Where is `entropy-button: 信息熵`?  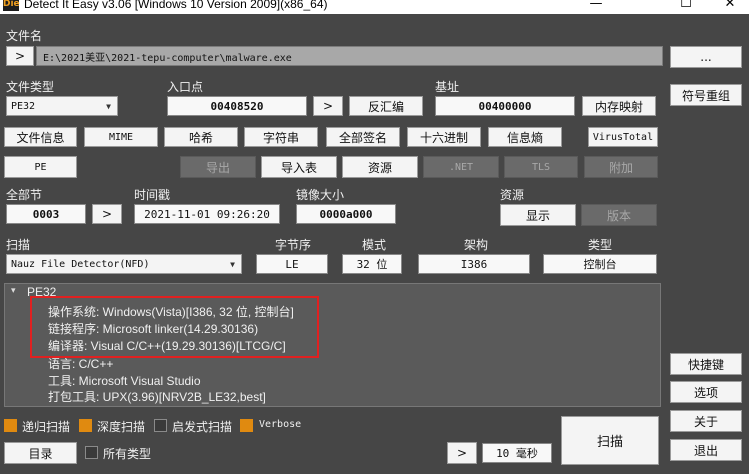 entropy-button: 信息熵 is located at coordinates (525, 137).